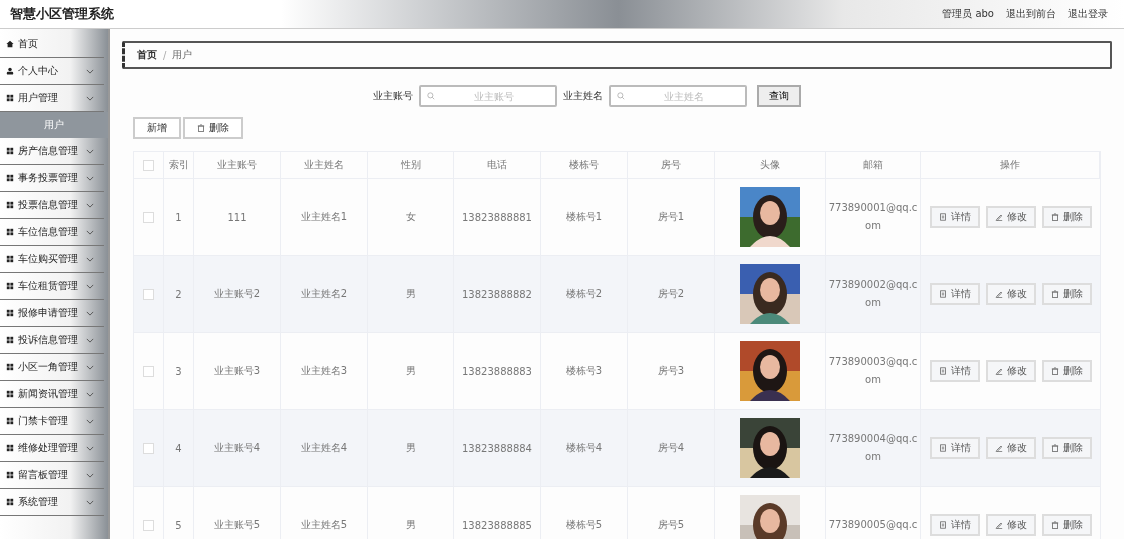 The height and width of the screenshot is (539, 1124). I want to click on table-cell: 13823888884, so click(497, 448).